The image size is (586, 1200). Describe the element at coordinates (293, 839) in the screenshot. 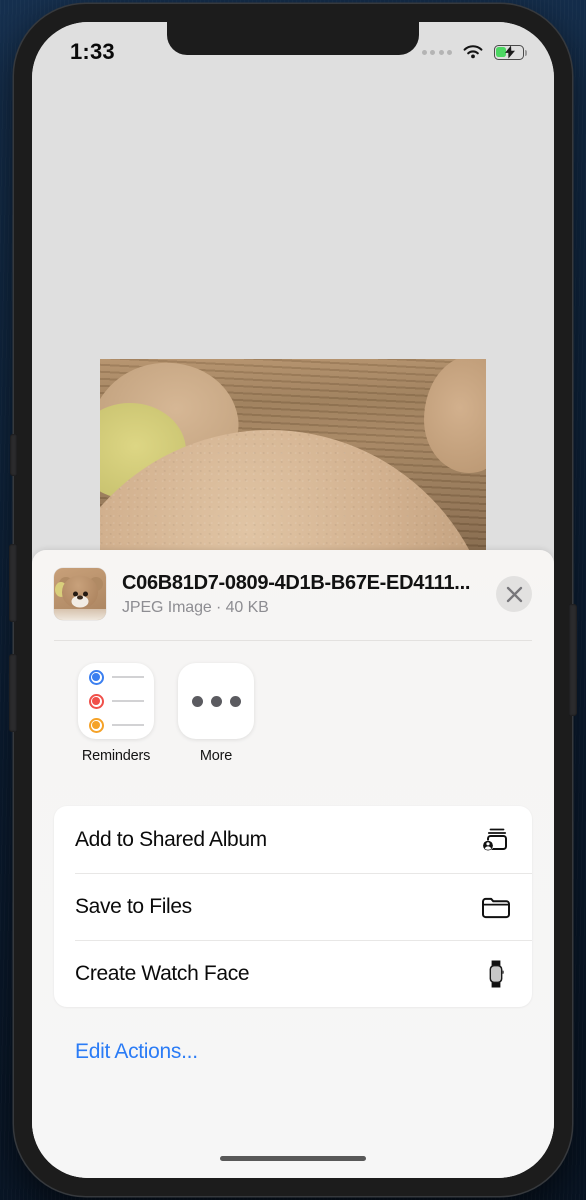

I see `action-add-to-shared-album: Add to Shared Album` at that location.